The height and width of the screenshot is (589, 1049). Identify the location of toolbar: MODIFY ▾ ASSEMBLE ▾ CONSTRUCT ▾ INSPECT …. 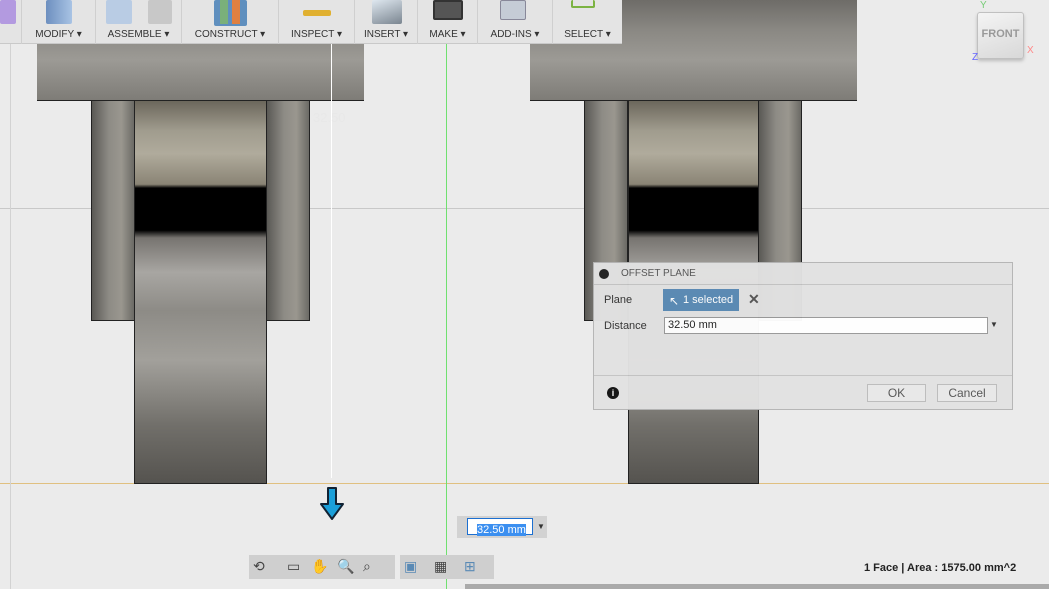
(311, 22).